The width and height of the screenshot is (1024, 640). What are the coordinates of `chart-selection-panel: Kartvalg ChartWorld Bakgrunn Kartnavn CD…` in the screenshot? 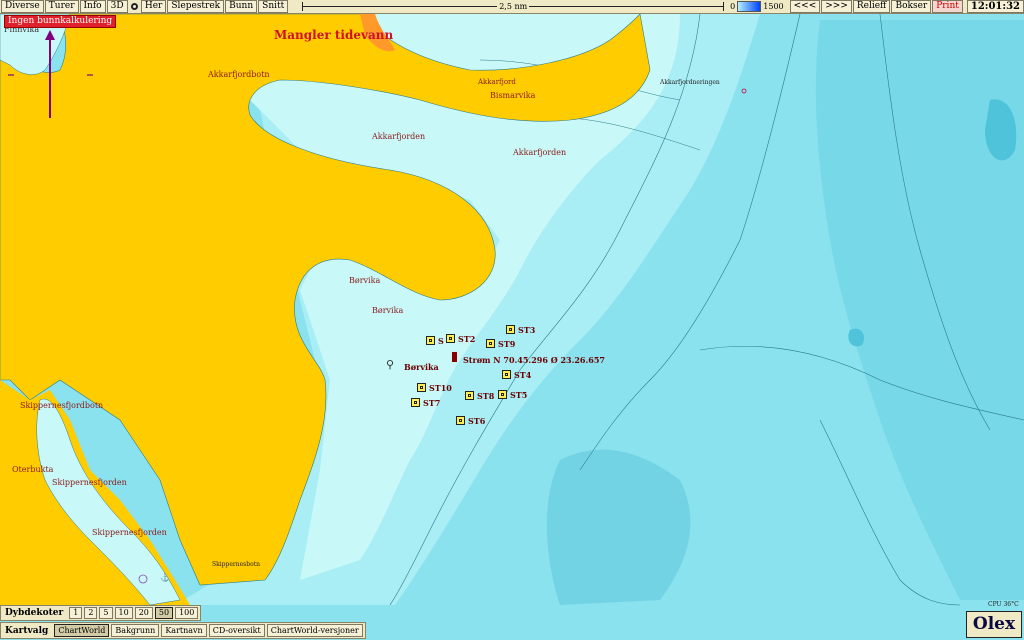 It's located at (183, 630).